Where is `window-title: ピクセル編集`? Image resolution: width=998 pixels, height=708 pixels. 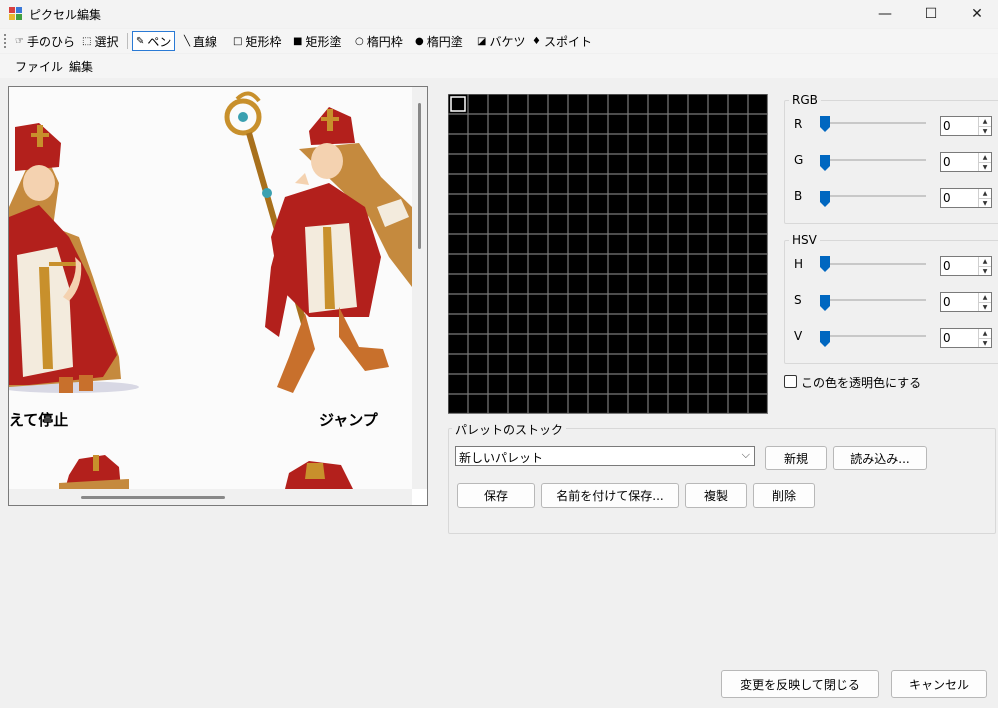
window-title: ピクセル編集 is located at coordinates (65, 15).